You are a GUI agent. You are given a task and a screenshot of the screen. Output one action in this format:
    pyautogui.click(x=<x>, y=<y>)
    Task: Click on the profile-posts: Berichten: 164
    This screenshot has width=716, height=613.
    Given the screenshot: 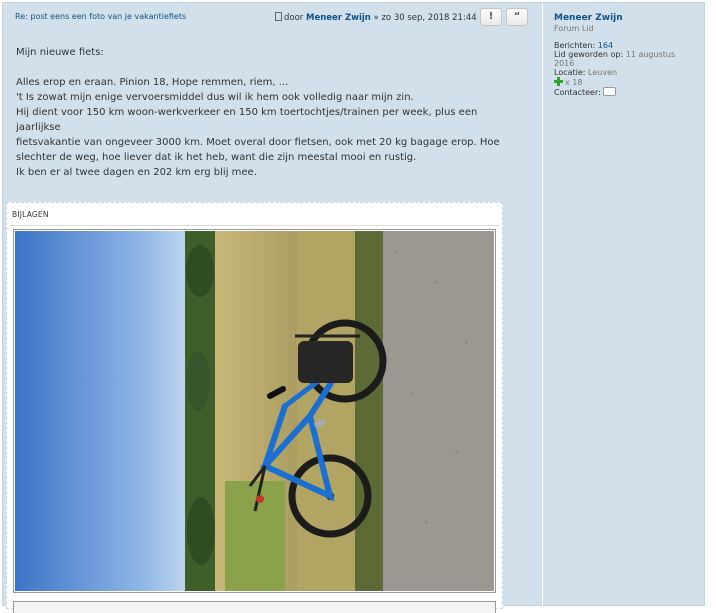 What is the action you would take?
    pyautogui.click(x=630, y=45)
    